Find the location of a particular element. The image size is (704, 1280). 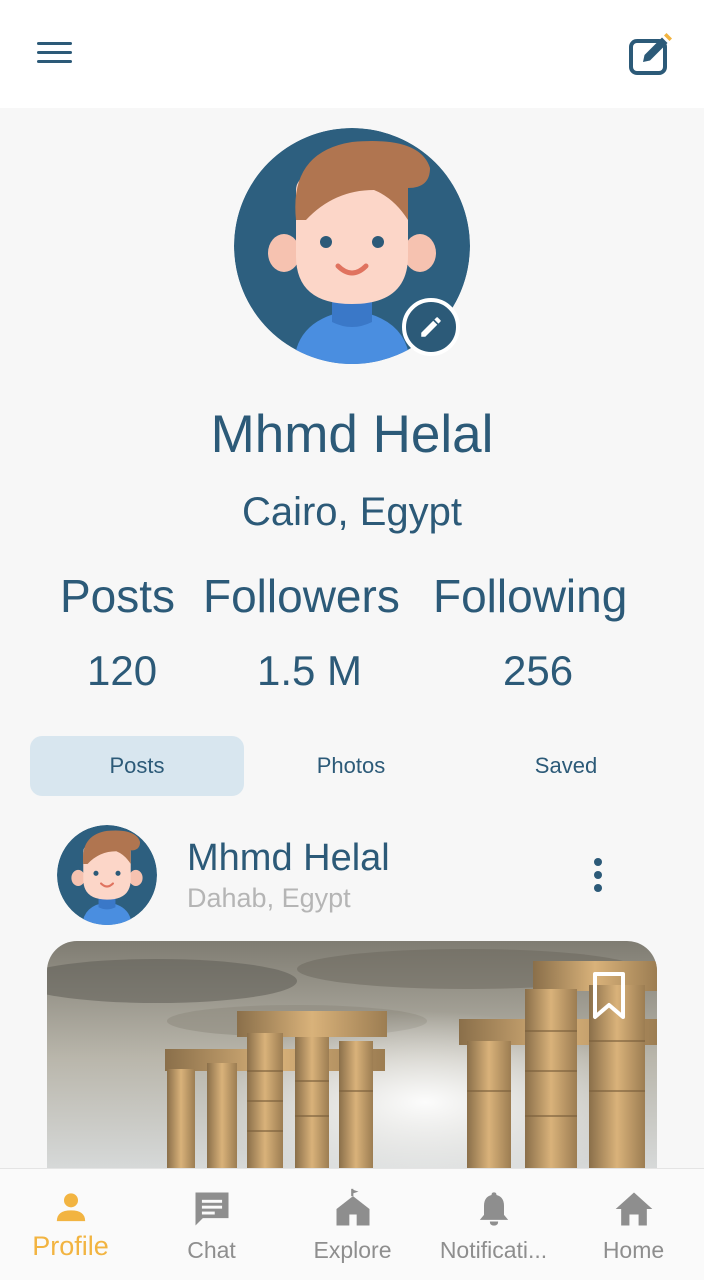

nav-chat-label: Chat is located at coordinates (211, 1250).